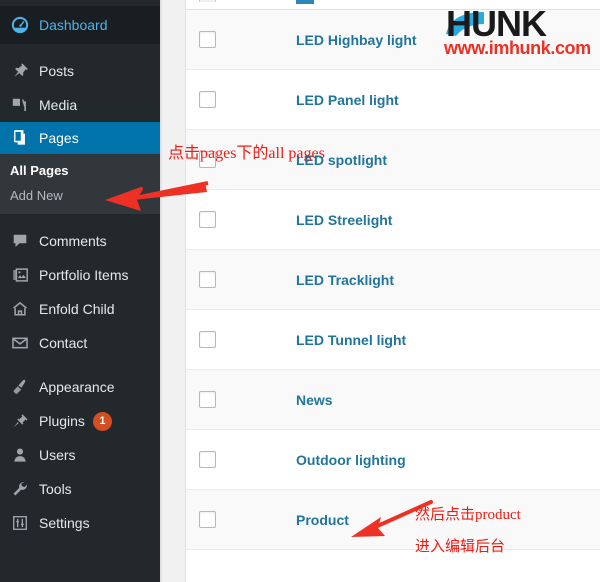 Image resolution: width=600 pixels, height=582 pixels. I want to click on table-row: Product, so click(393, 520).